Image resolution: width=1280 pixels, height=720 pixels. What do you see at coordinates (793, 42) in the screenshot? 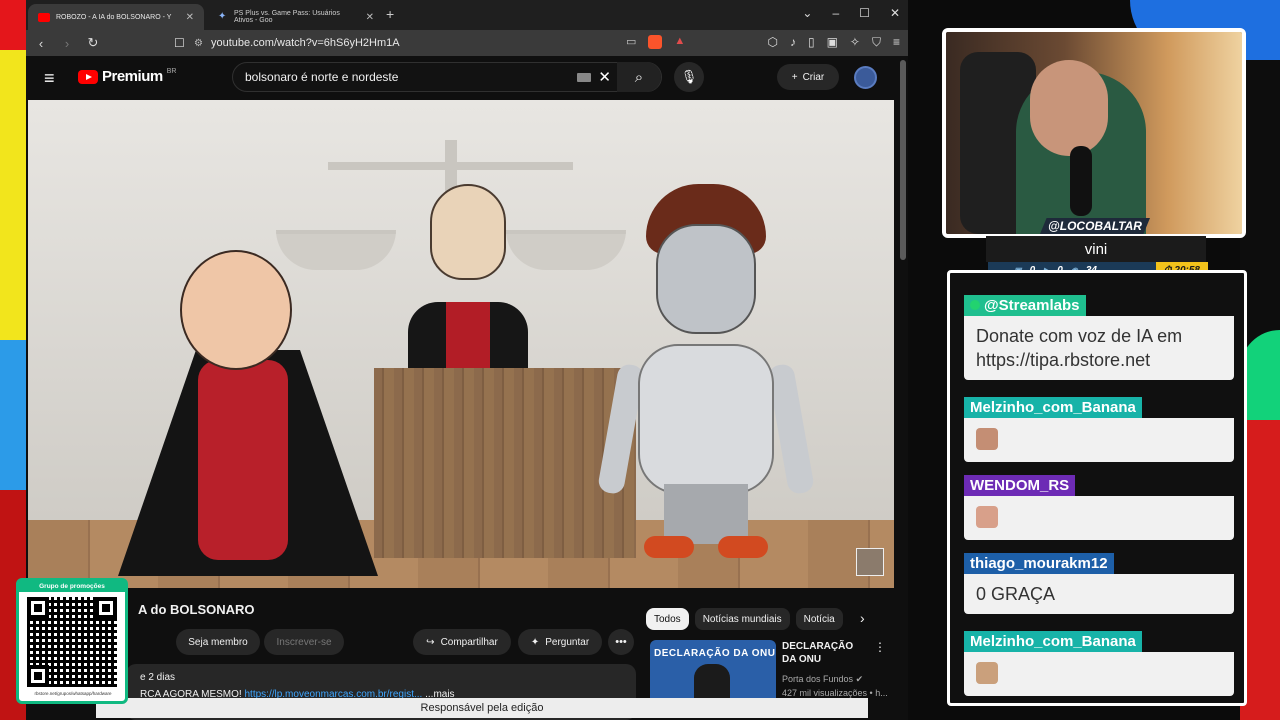
I see `media-icon: ♪` at bounding box center [793, 42].